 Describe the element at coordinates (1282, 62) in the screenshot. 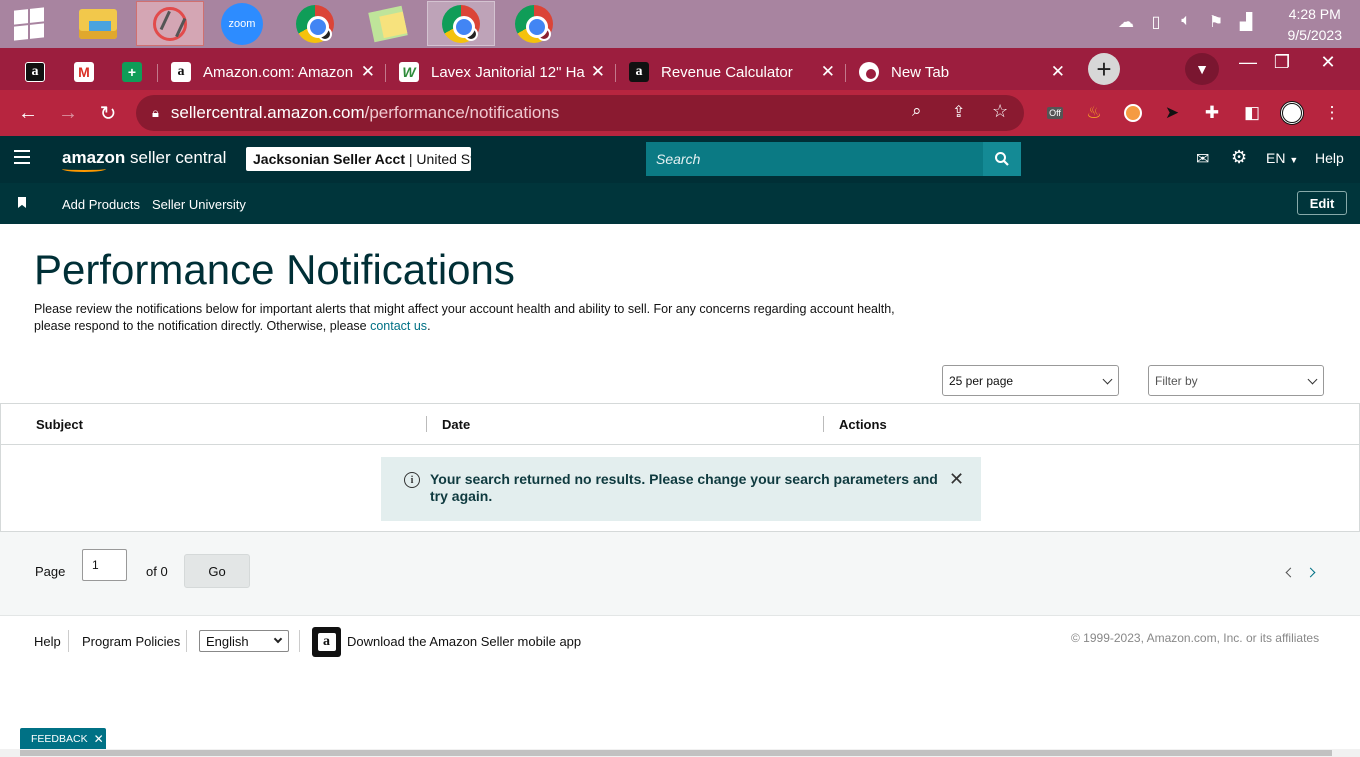

I see `restore-button: ❐` at that location.